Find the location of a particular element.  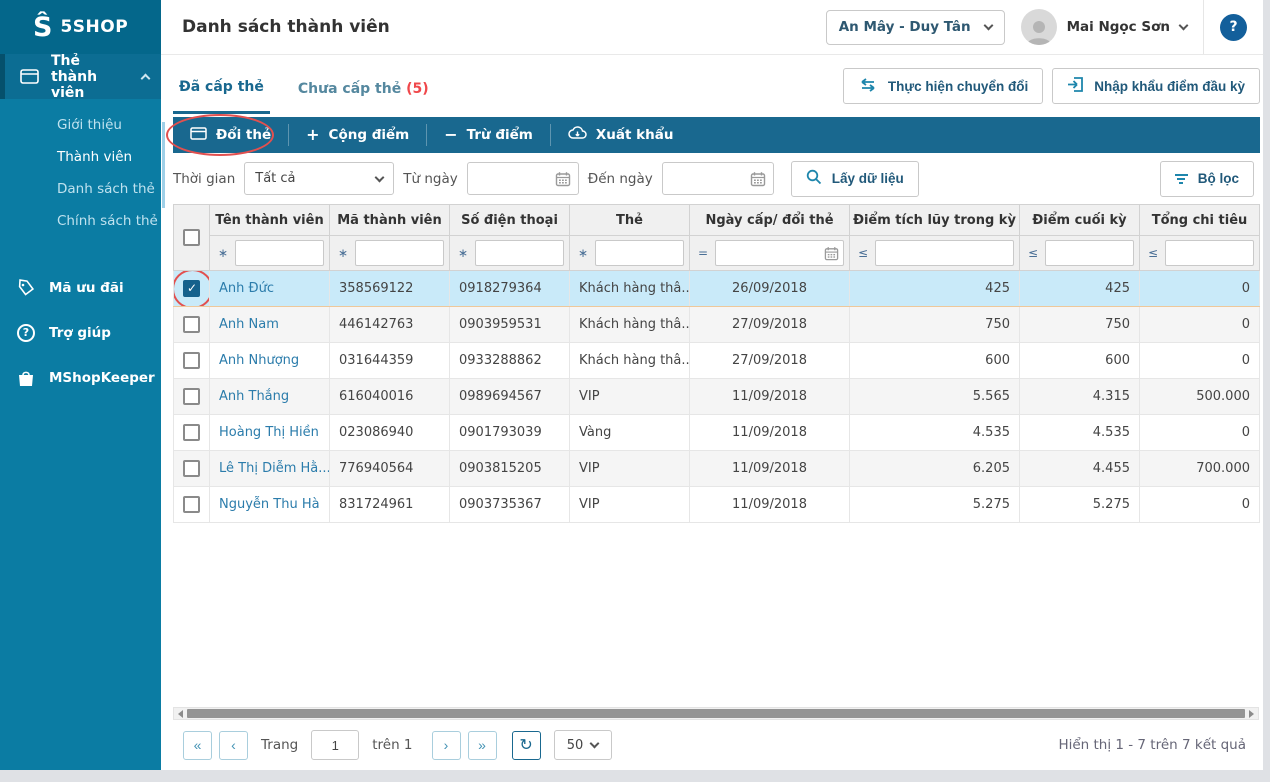

horizontal-scrollbar is located at coordinates (716, 713).